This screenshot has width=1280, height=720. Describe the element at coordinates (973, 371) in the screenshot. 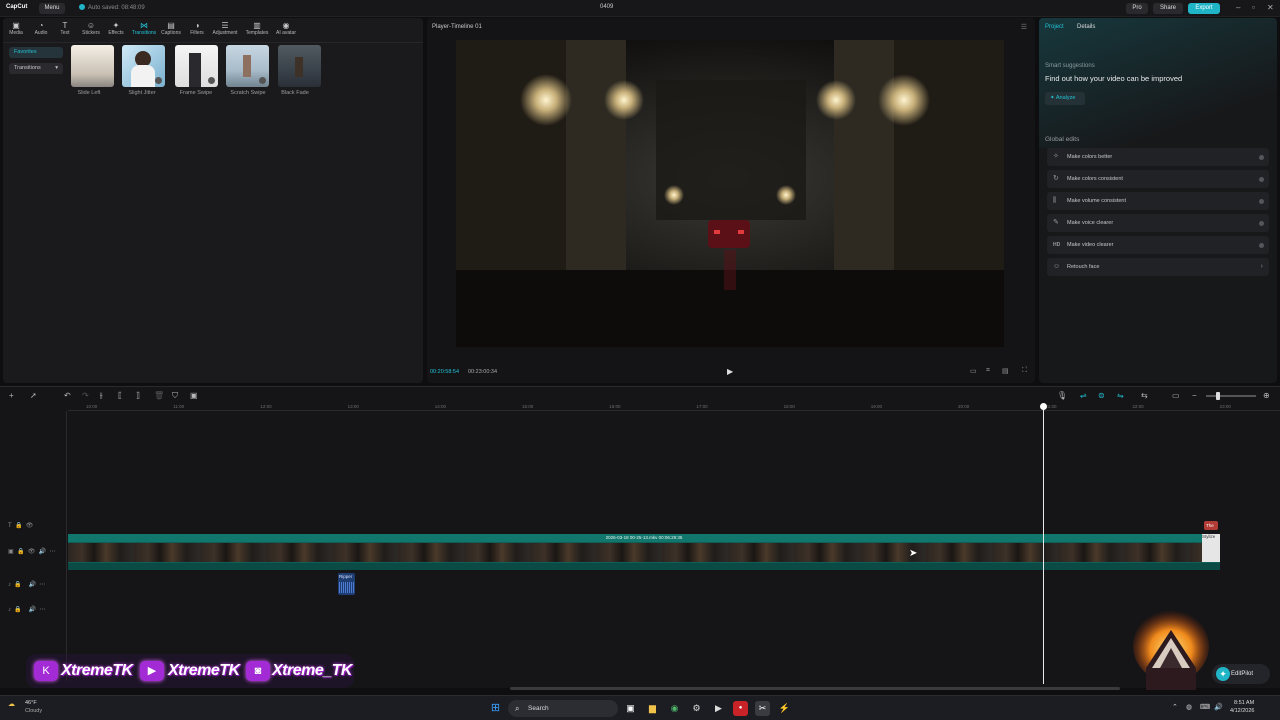

I see `aspect-ratio-icon: ▭` at that location.